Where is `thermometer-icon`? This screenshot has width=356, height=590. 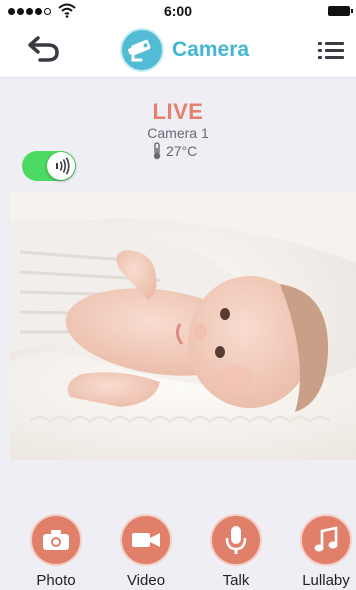 thermometer-icon is located at coordinates (157, 151).